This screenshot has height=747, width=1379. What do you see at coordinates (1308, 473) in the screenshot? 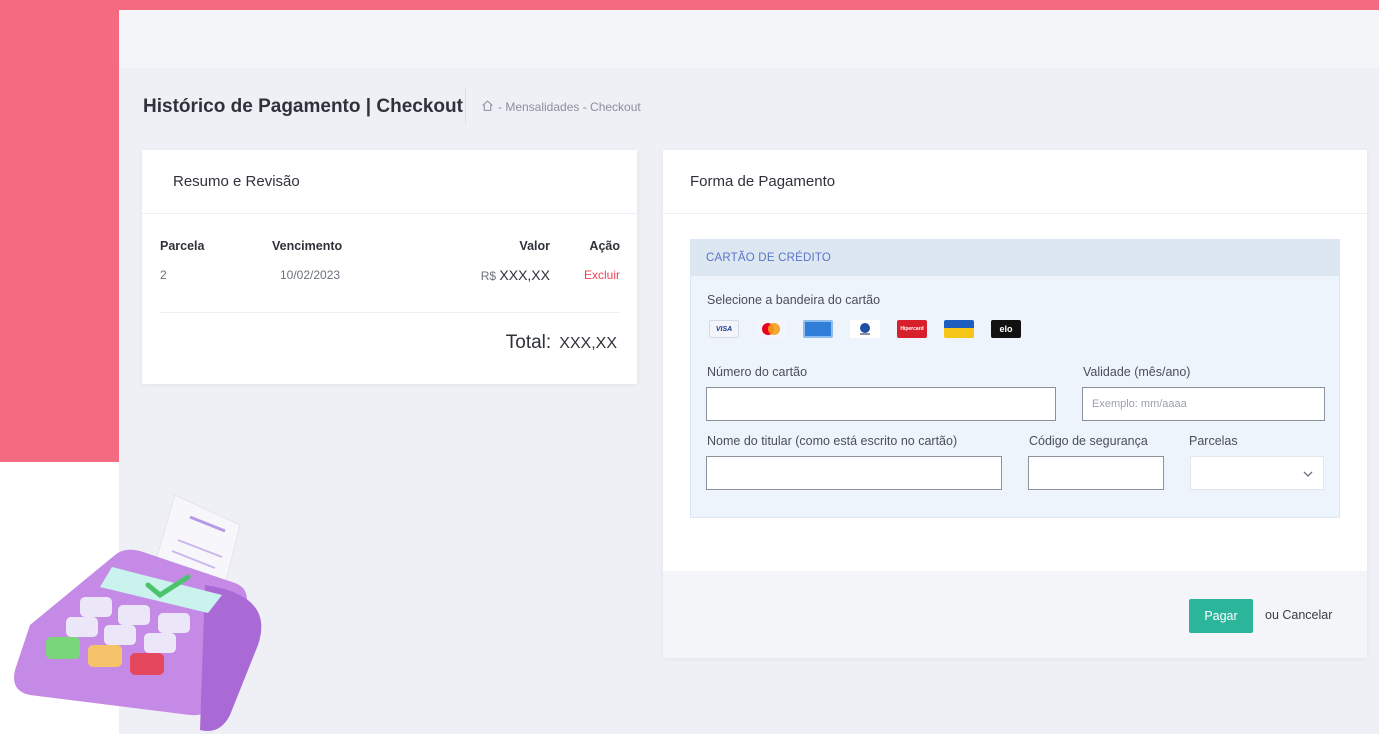
I see `chevron-down-icon` at bounding box center [1308, 473].